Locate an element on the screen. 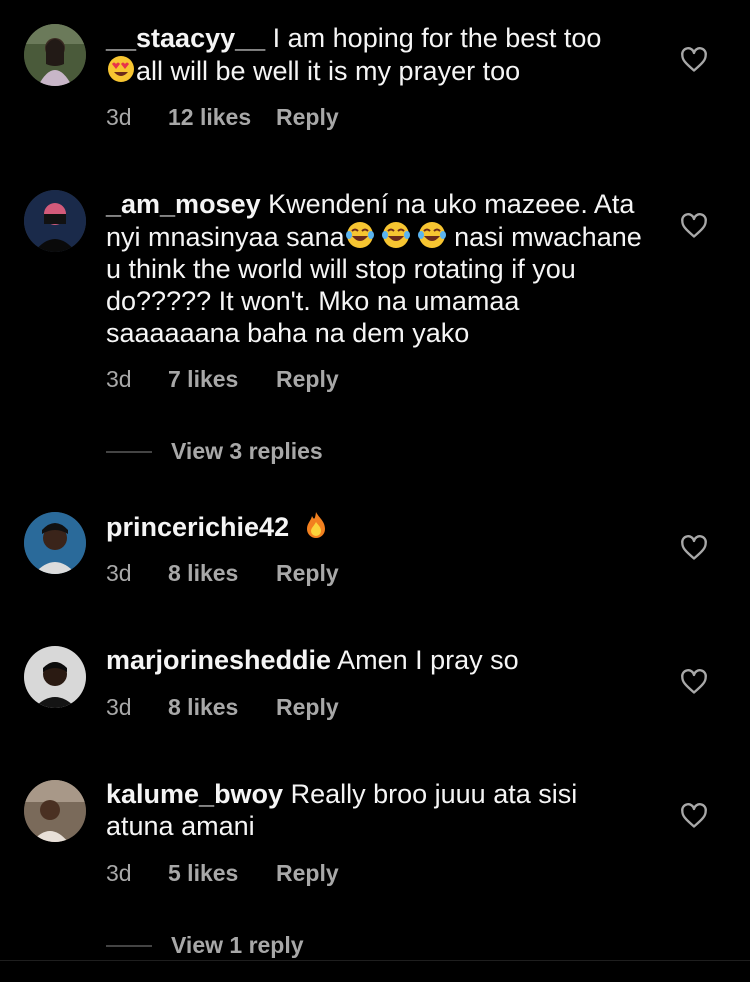  comment-content: Amen I pray so is located at coordinates (425, 660).